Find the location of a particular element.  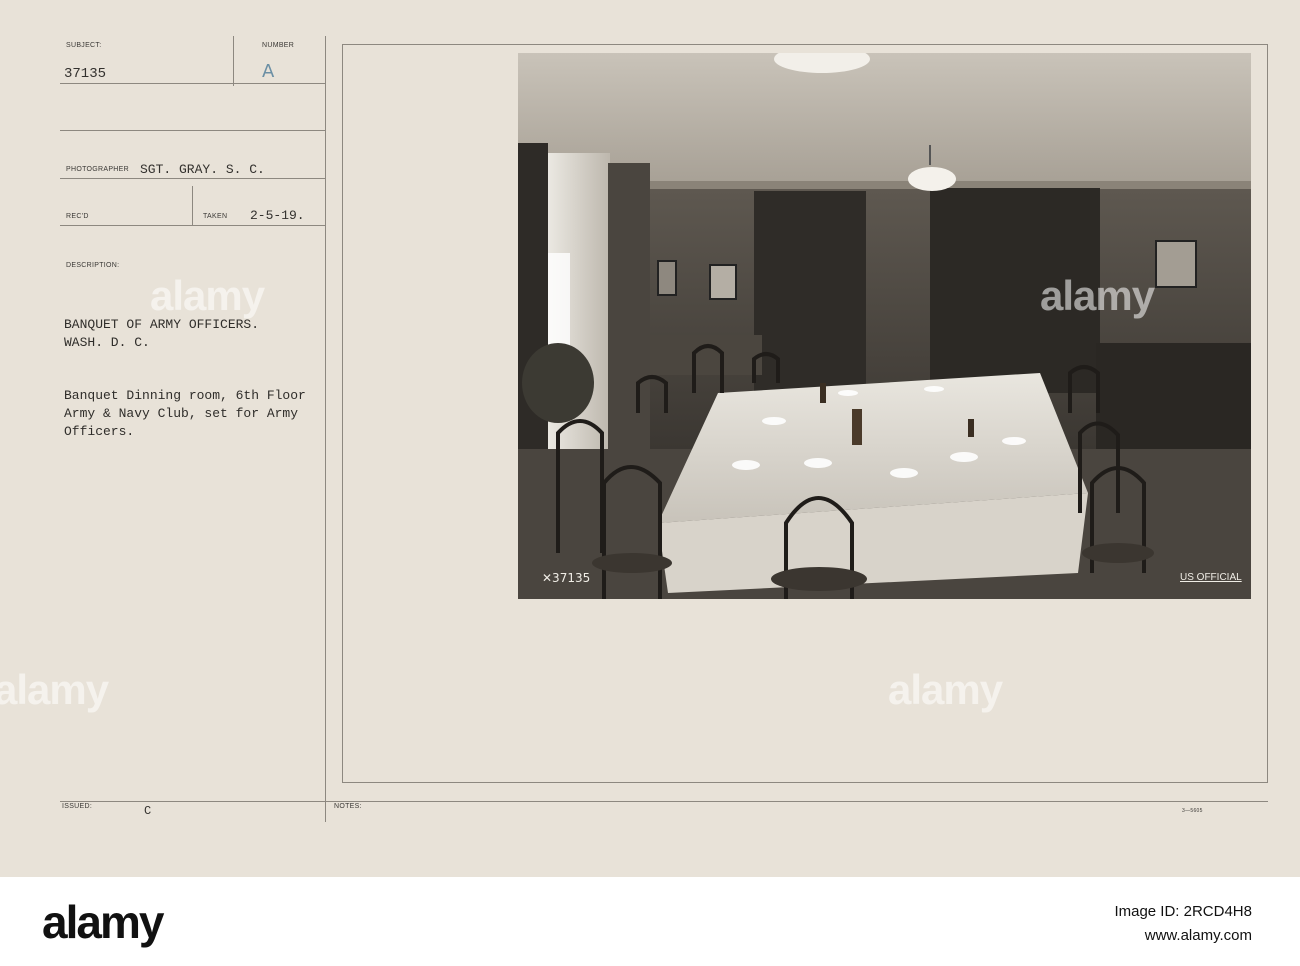

recd-label: REC'D is located at coordinates (77, 216).